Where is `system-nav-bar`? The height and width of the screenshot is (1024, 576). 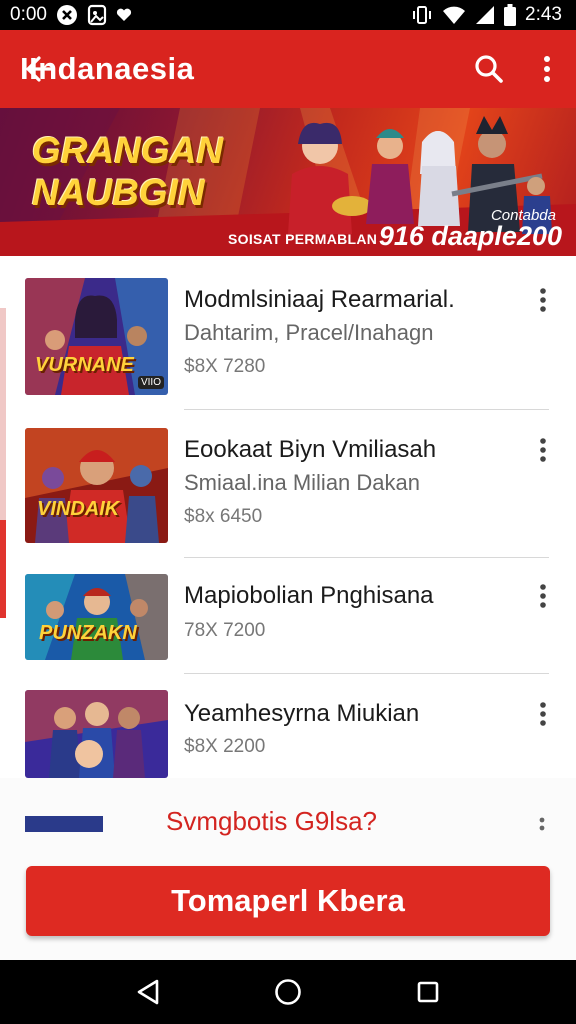 system-nav-bar is located at coordinates (288, 992).